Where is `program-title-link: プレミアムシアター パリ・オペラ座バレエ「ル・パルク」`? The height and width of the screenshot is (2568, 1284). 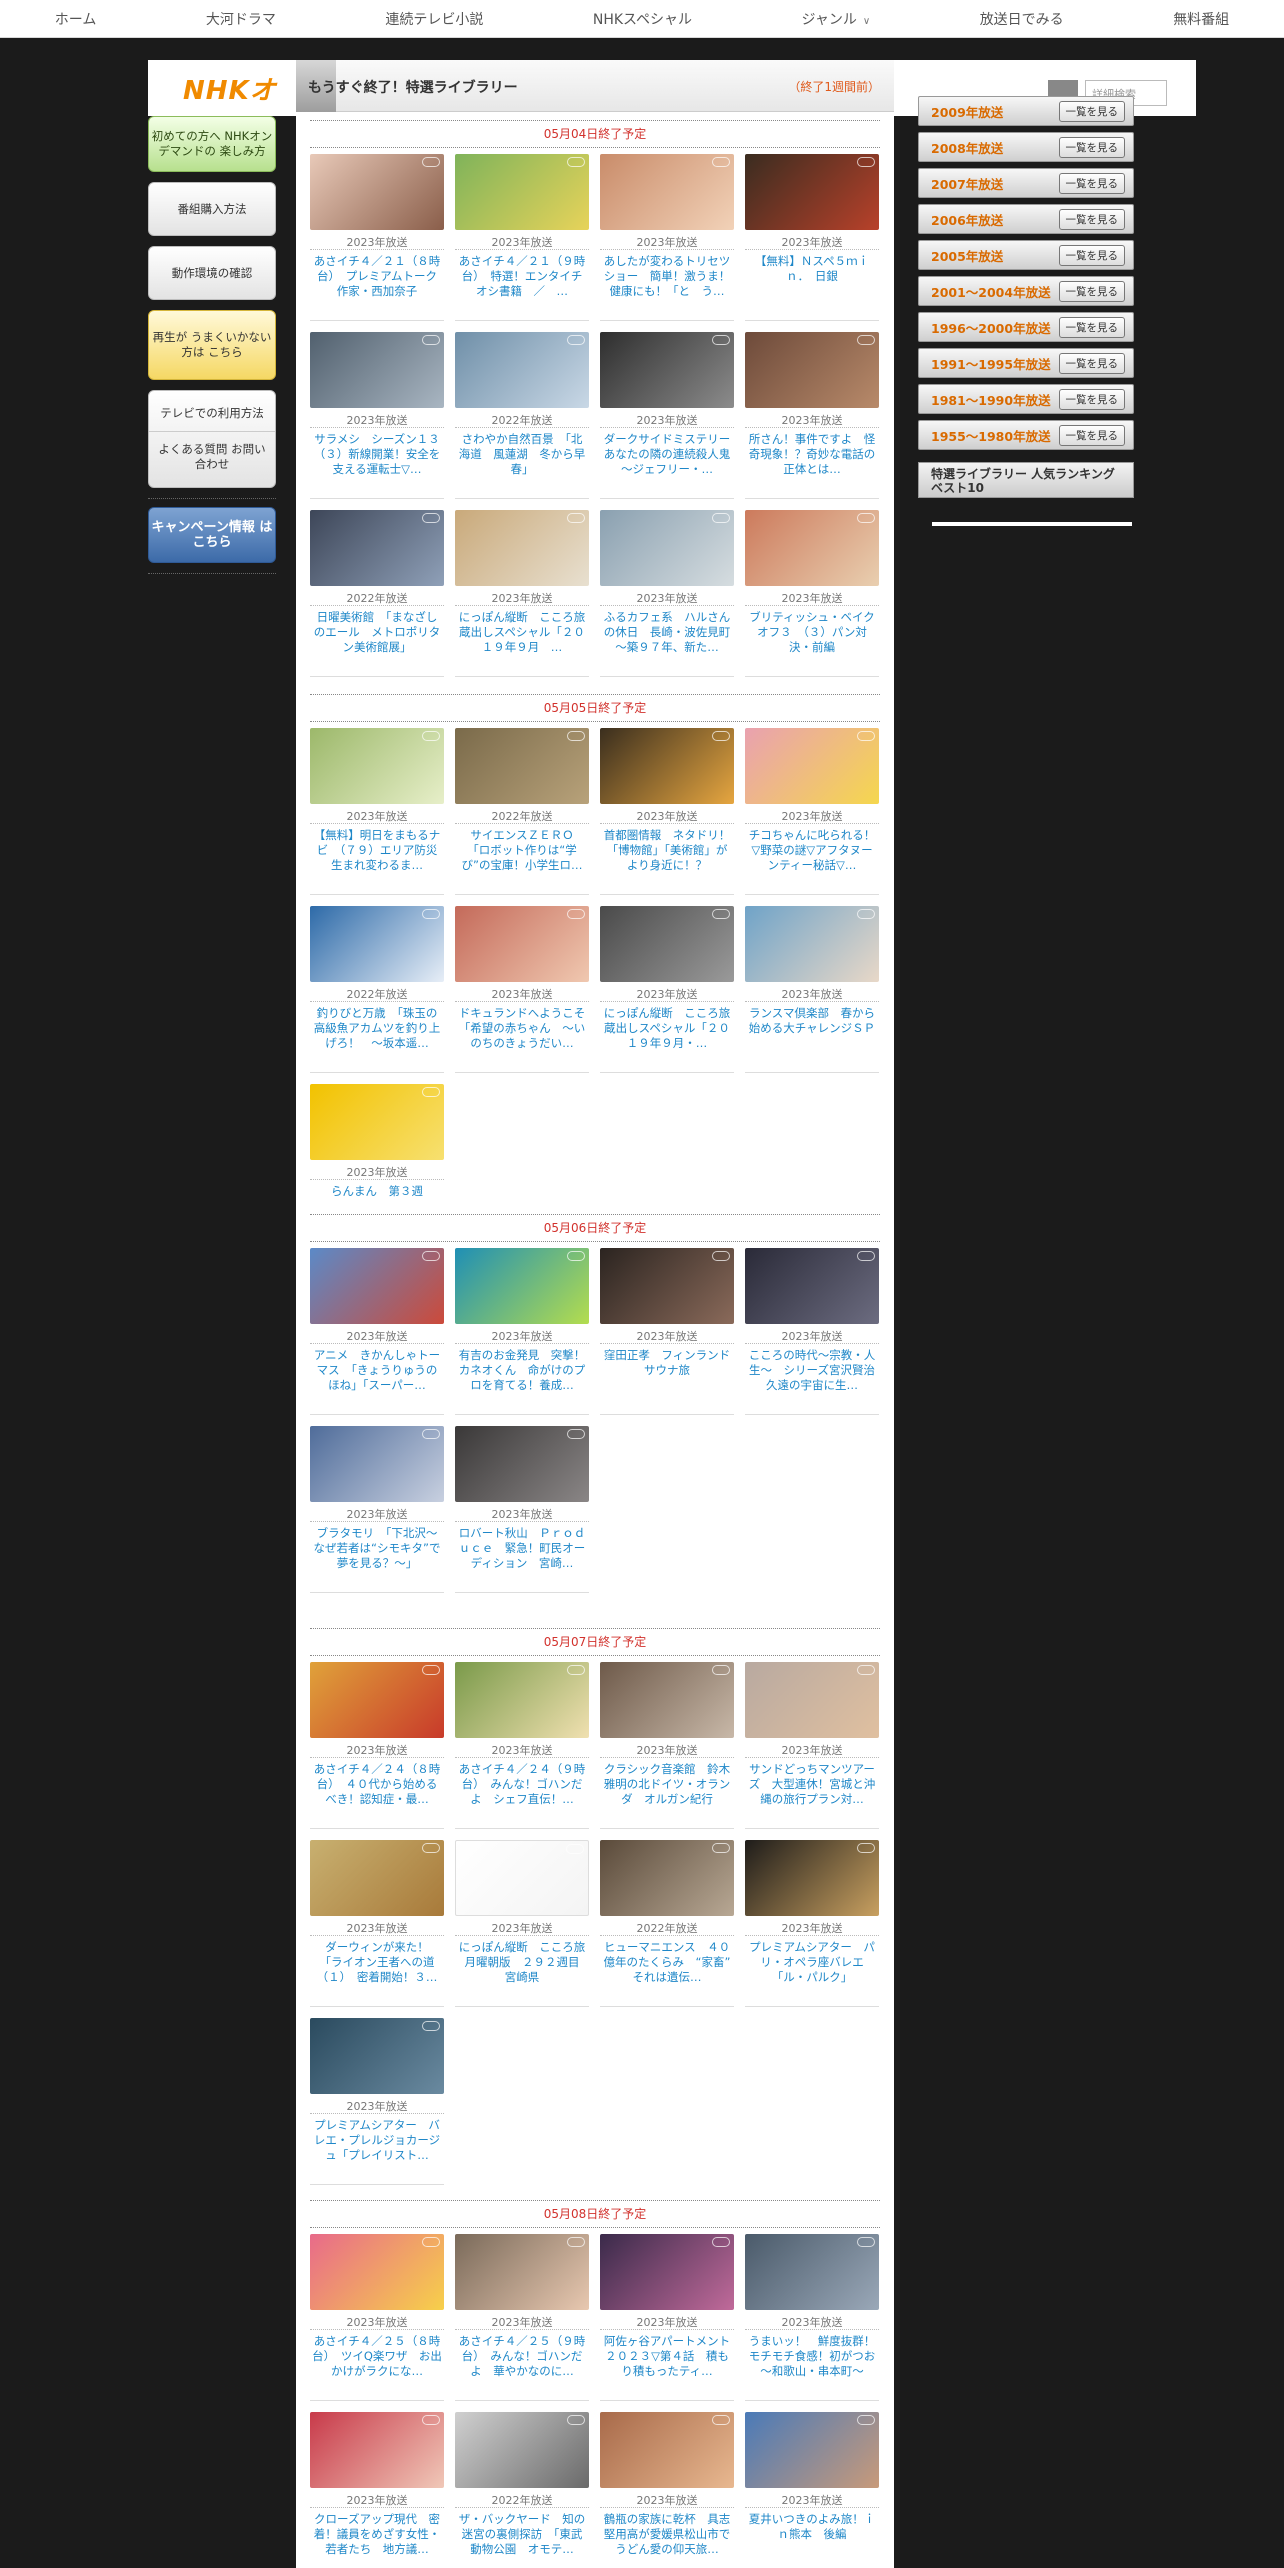 program-title-link: プレミアムシアター パリ・オペラ座バレエ「ル・パルク」 is located at coordinates (812, 1970).